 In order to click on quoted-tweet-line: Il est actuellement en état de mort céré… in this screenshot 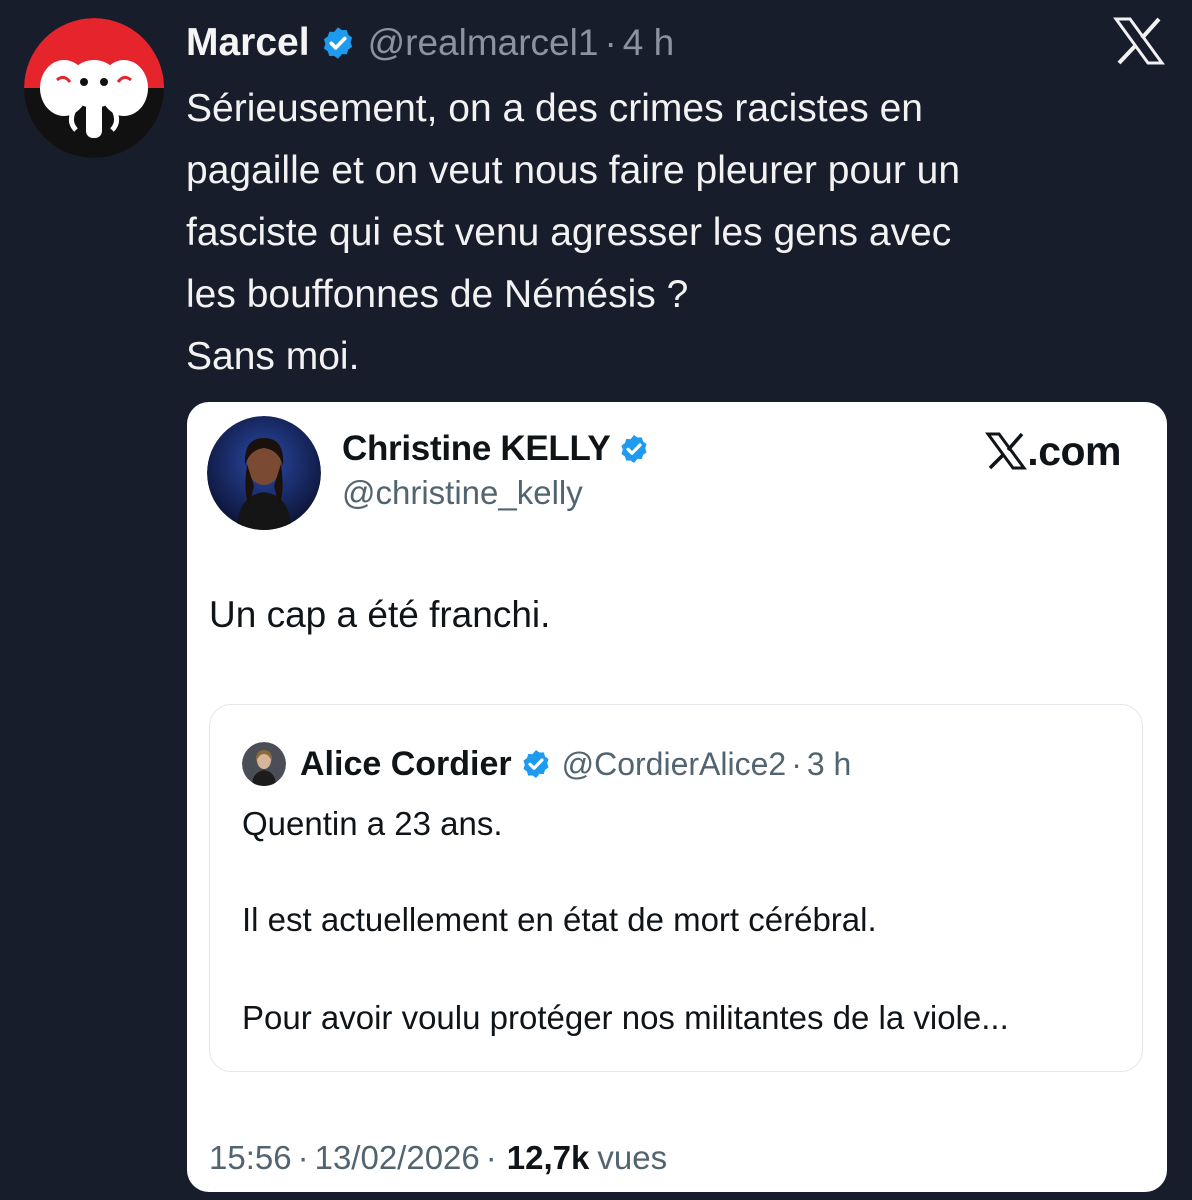, I will do `click(559, 919)`.